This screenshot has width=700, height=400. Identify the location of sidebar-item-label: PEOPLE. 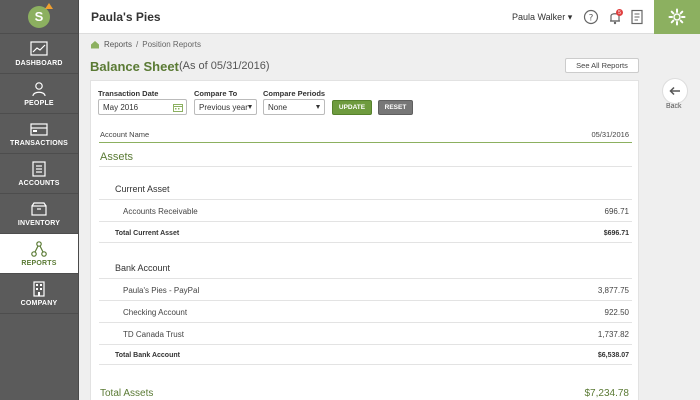
(39, 103).